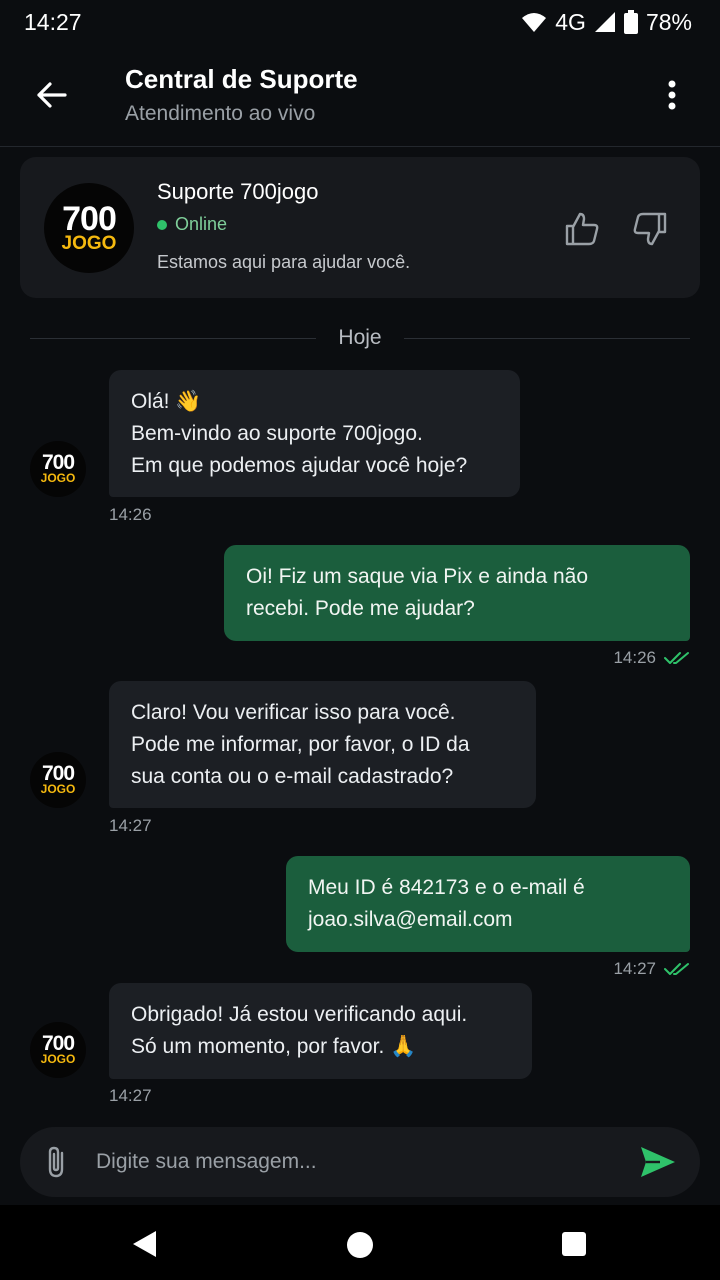 Image resolution: width=720 pixels, height=1280 pixels. I want to click on cell-signal-icon, so click(604, 22).